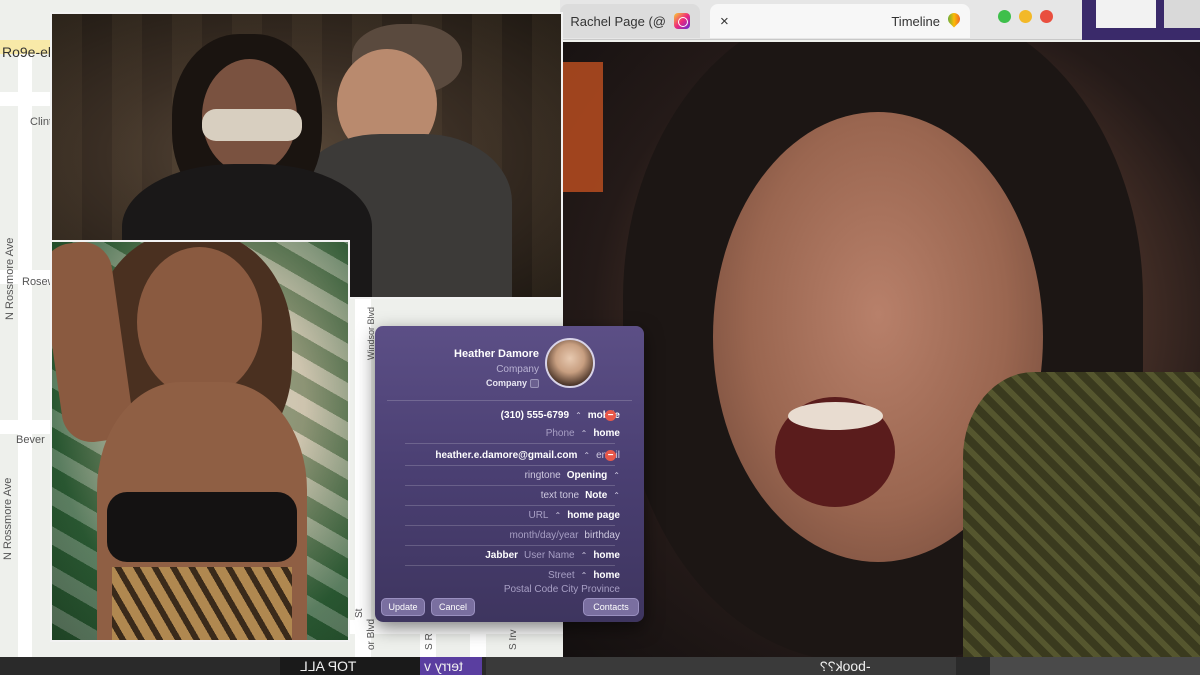 This screenshot has height=675, width=1200. Describe the element at coordinates (724, 21) in the screenshot. I see `tab-close-icon: ×` at that location.